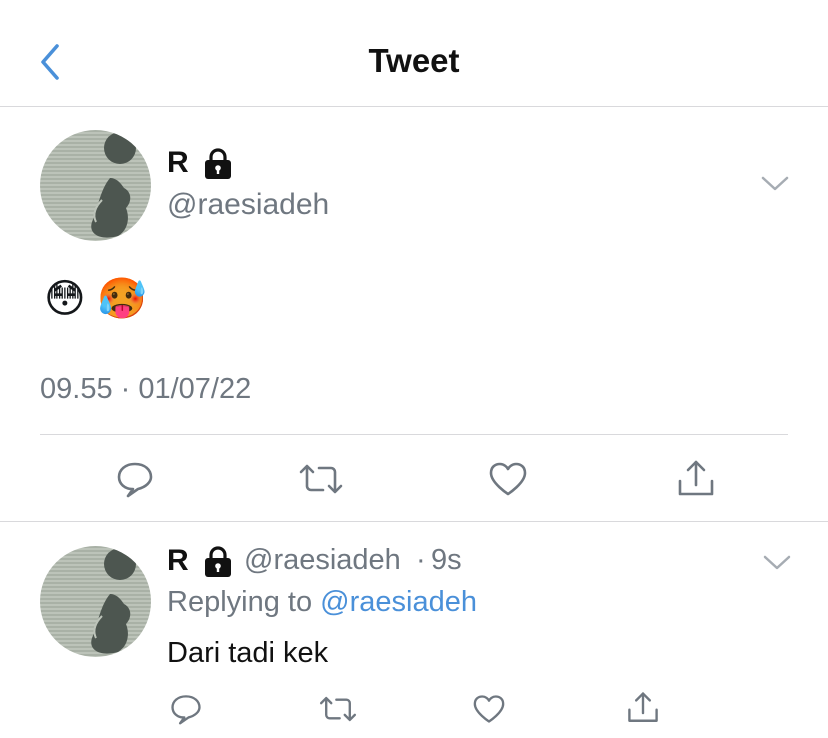 The height and width of the screenshot is (738, 828). I want to click on emoji-hot-face: 🥵, so click(122, 299).